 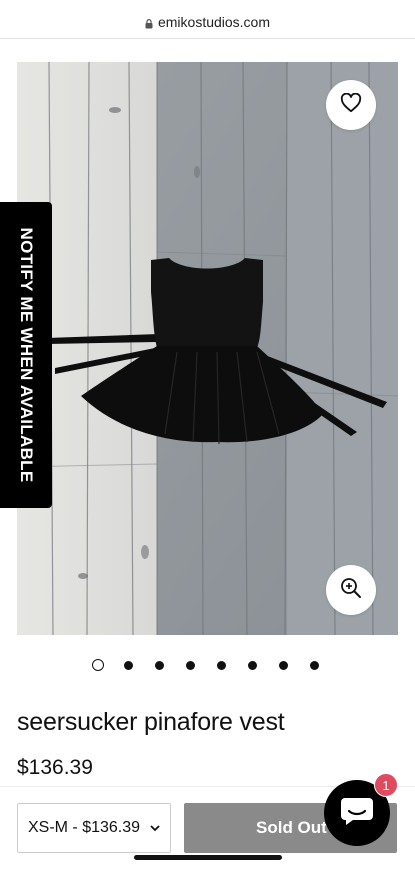 I want to click on url-bar: emikostudios.com, so click(x=207, y=22).